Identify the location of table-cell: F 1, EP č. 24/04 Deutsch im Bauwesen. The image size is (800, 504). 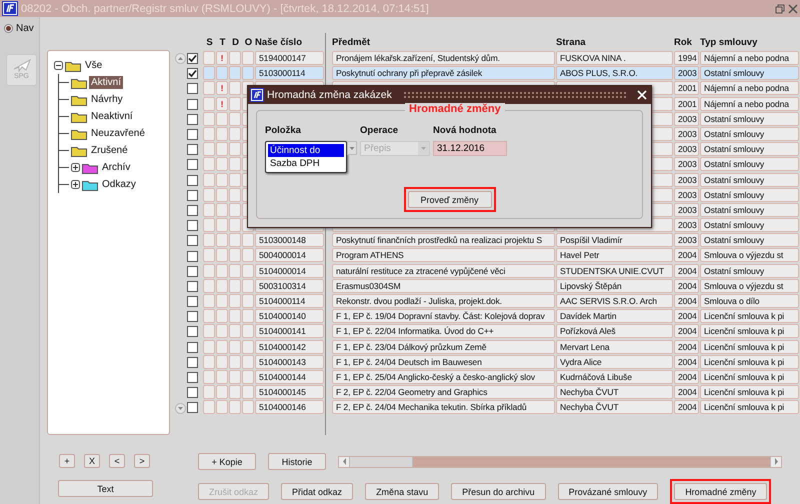
(443, 361).